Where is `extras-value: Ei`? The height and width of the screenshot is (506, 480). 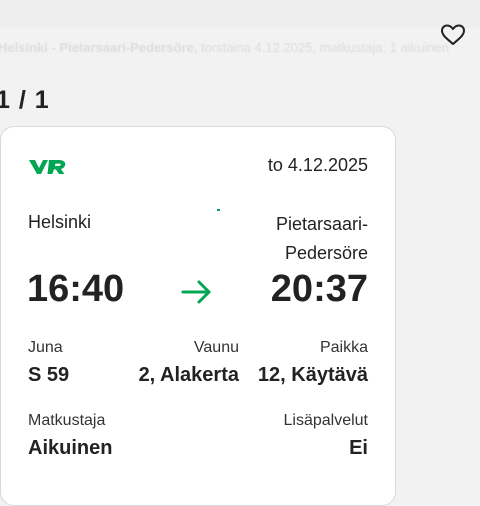 extras-value: Ei is located at coordinates (358, 448).